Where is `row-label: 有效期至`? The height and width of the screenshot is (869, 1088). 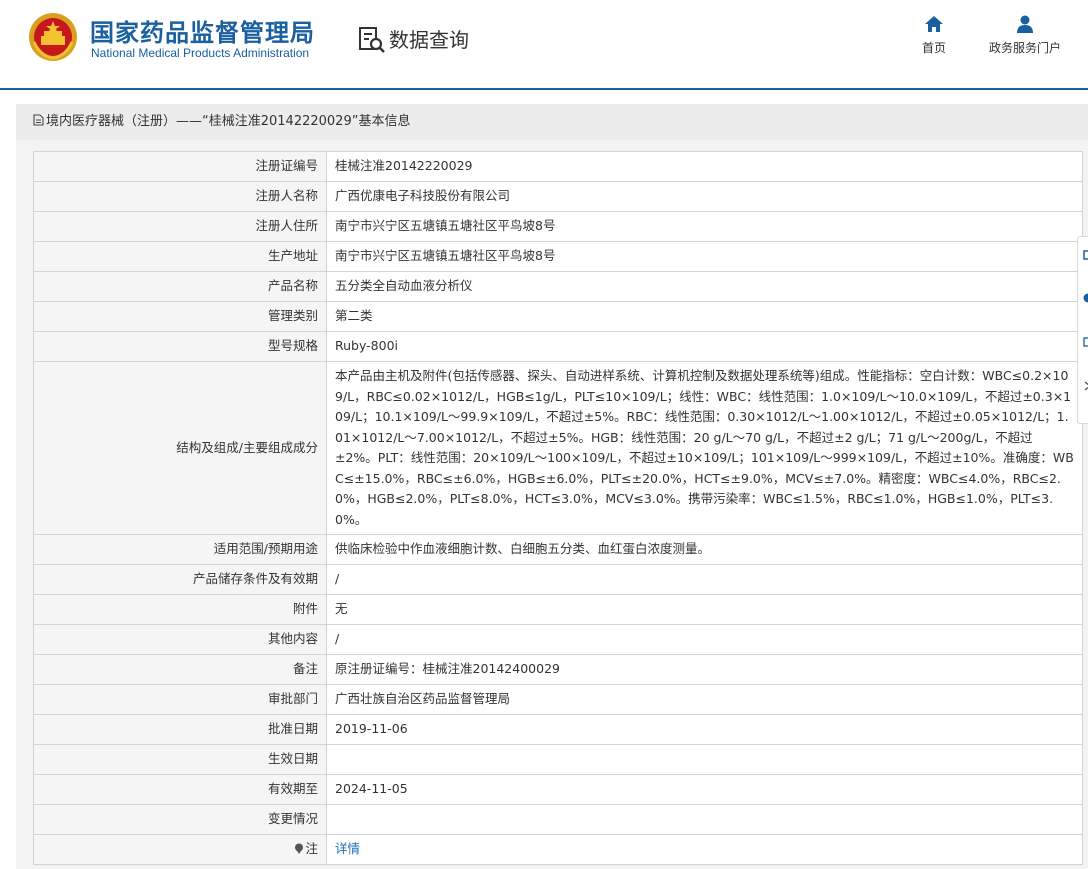 row-label: 有效期至 is located at coordinates (180, 789).